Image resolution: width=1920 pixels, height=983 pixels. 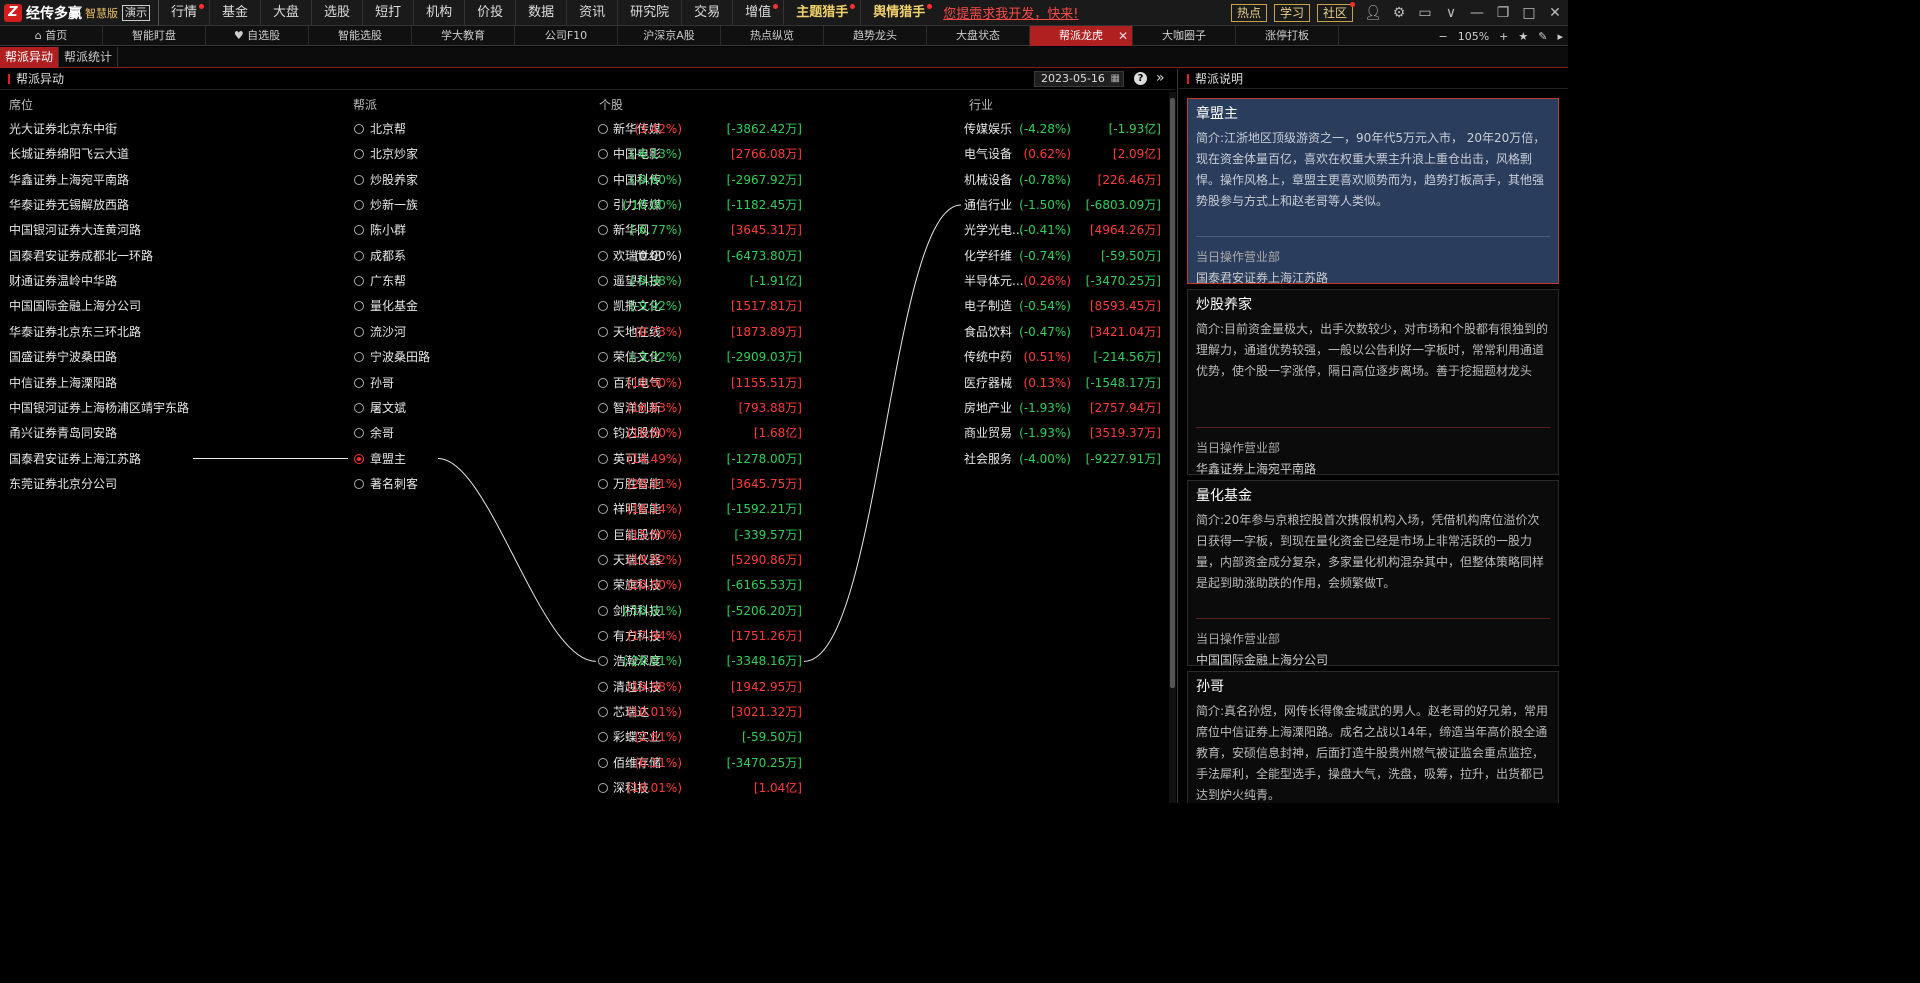 I want to click on seat-item: 国泰君安证券上海江苏路, so click(x=75, y=459).